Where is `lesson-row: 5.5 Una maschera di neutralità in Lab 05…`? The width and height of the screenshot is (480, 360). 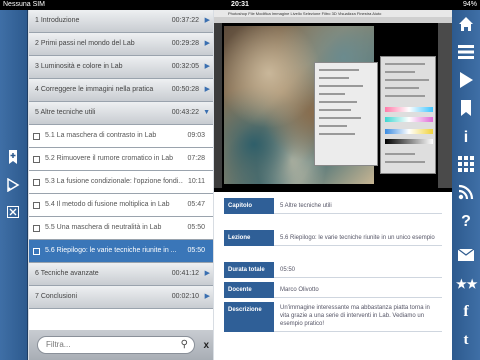
lesson-row: 5.5 Una maschera di neutralità in Lab 05… is located at coordinates (121, 228).